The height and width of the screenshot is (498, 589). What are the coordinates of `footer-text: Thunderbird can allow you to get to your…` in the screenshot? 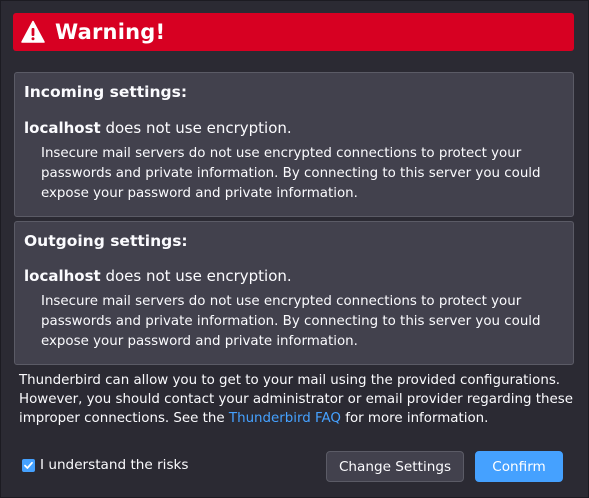 It's located at (297, 399).